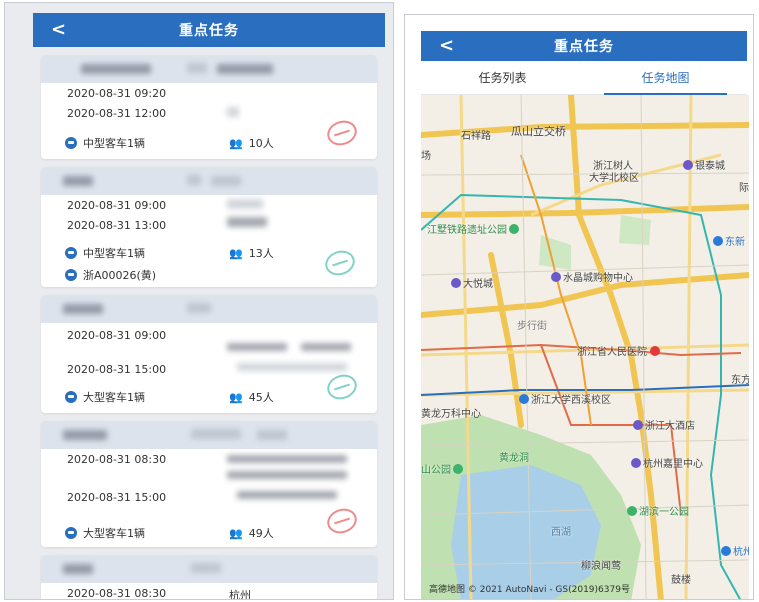 Image resolution: width=759 pixels, height=602 pixels. I want to click on poi-yintai: 银泰城, so click(704, 164).